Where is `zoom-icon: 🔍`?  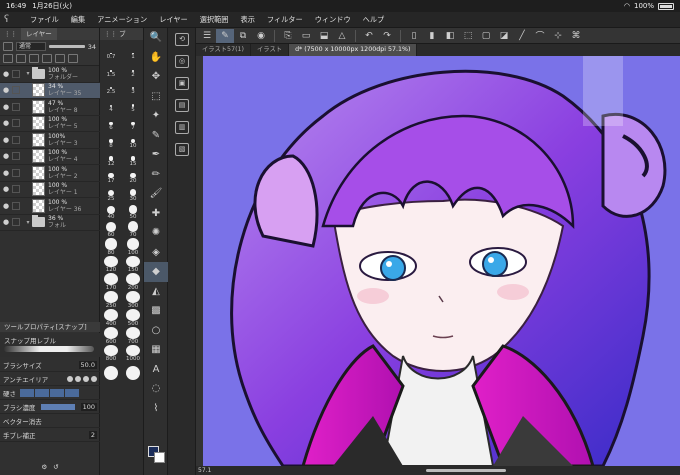 zoom-icon: 🔍 is located at coordinates (156, 38).